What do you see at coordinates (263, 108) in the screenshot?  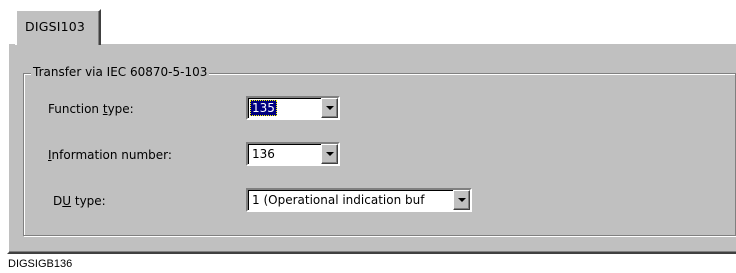 I see `function-type-value: 135` at bounding box center [263, 108].